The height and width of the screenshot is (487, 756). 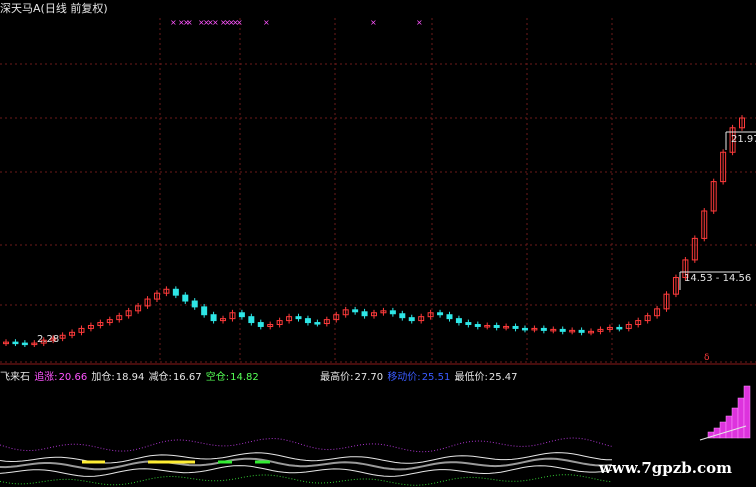 What do you see at coordinates (718, 278) in the screenshot?
I see `marker-range-1: 14.53 - 14.56` at bounding box center [718, 278].